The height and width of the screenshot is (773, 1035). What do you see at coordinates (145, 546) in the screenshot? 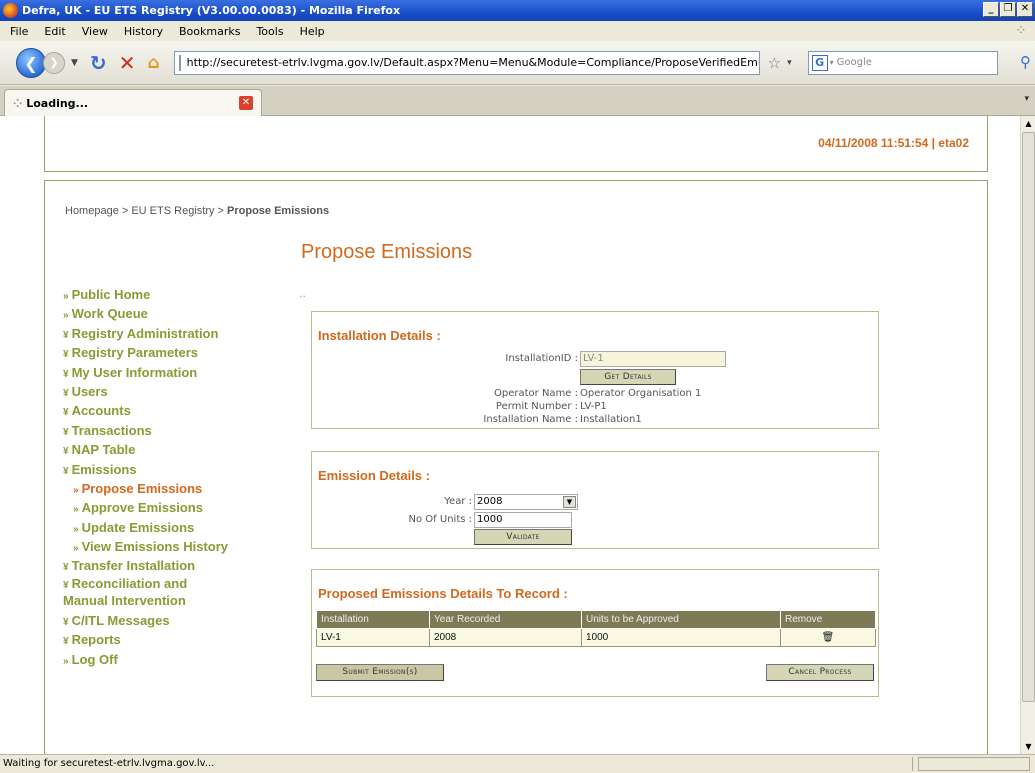
I see `sidebar-item-view-emissions-history: » View Emissions History` at bounding box center [145, 546].